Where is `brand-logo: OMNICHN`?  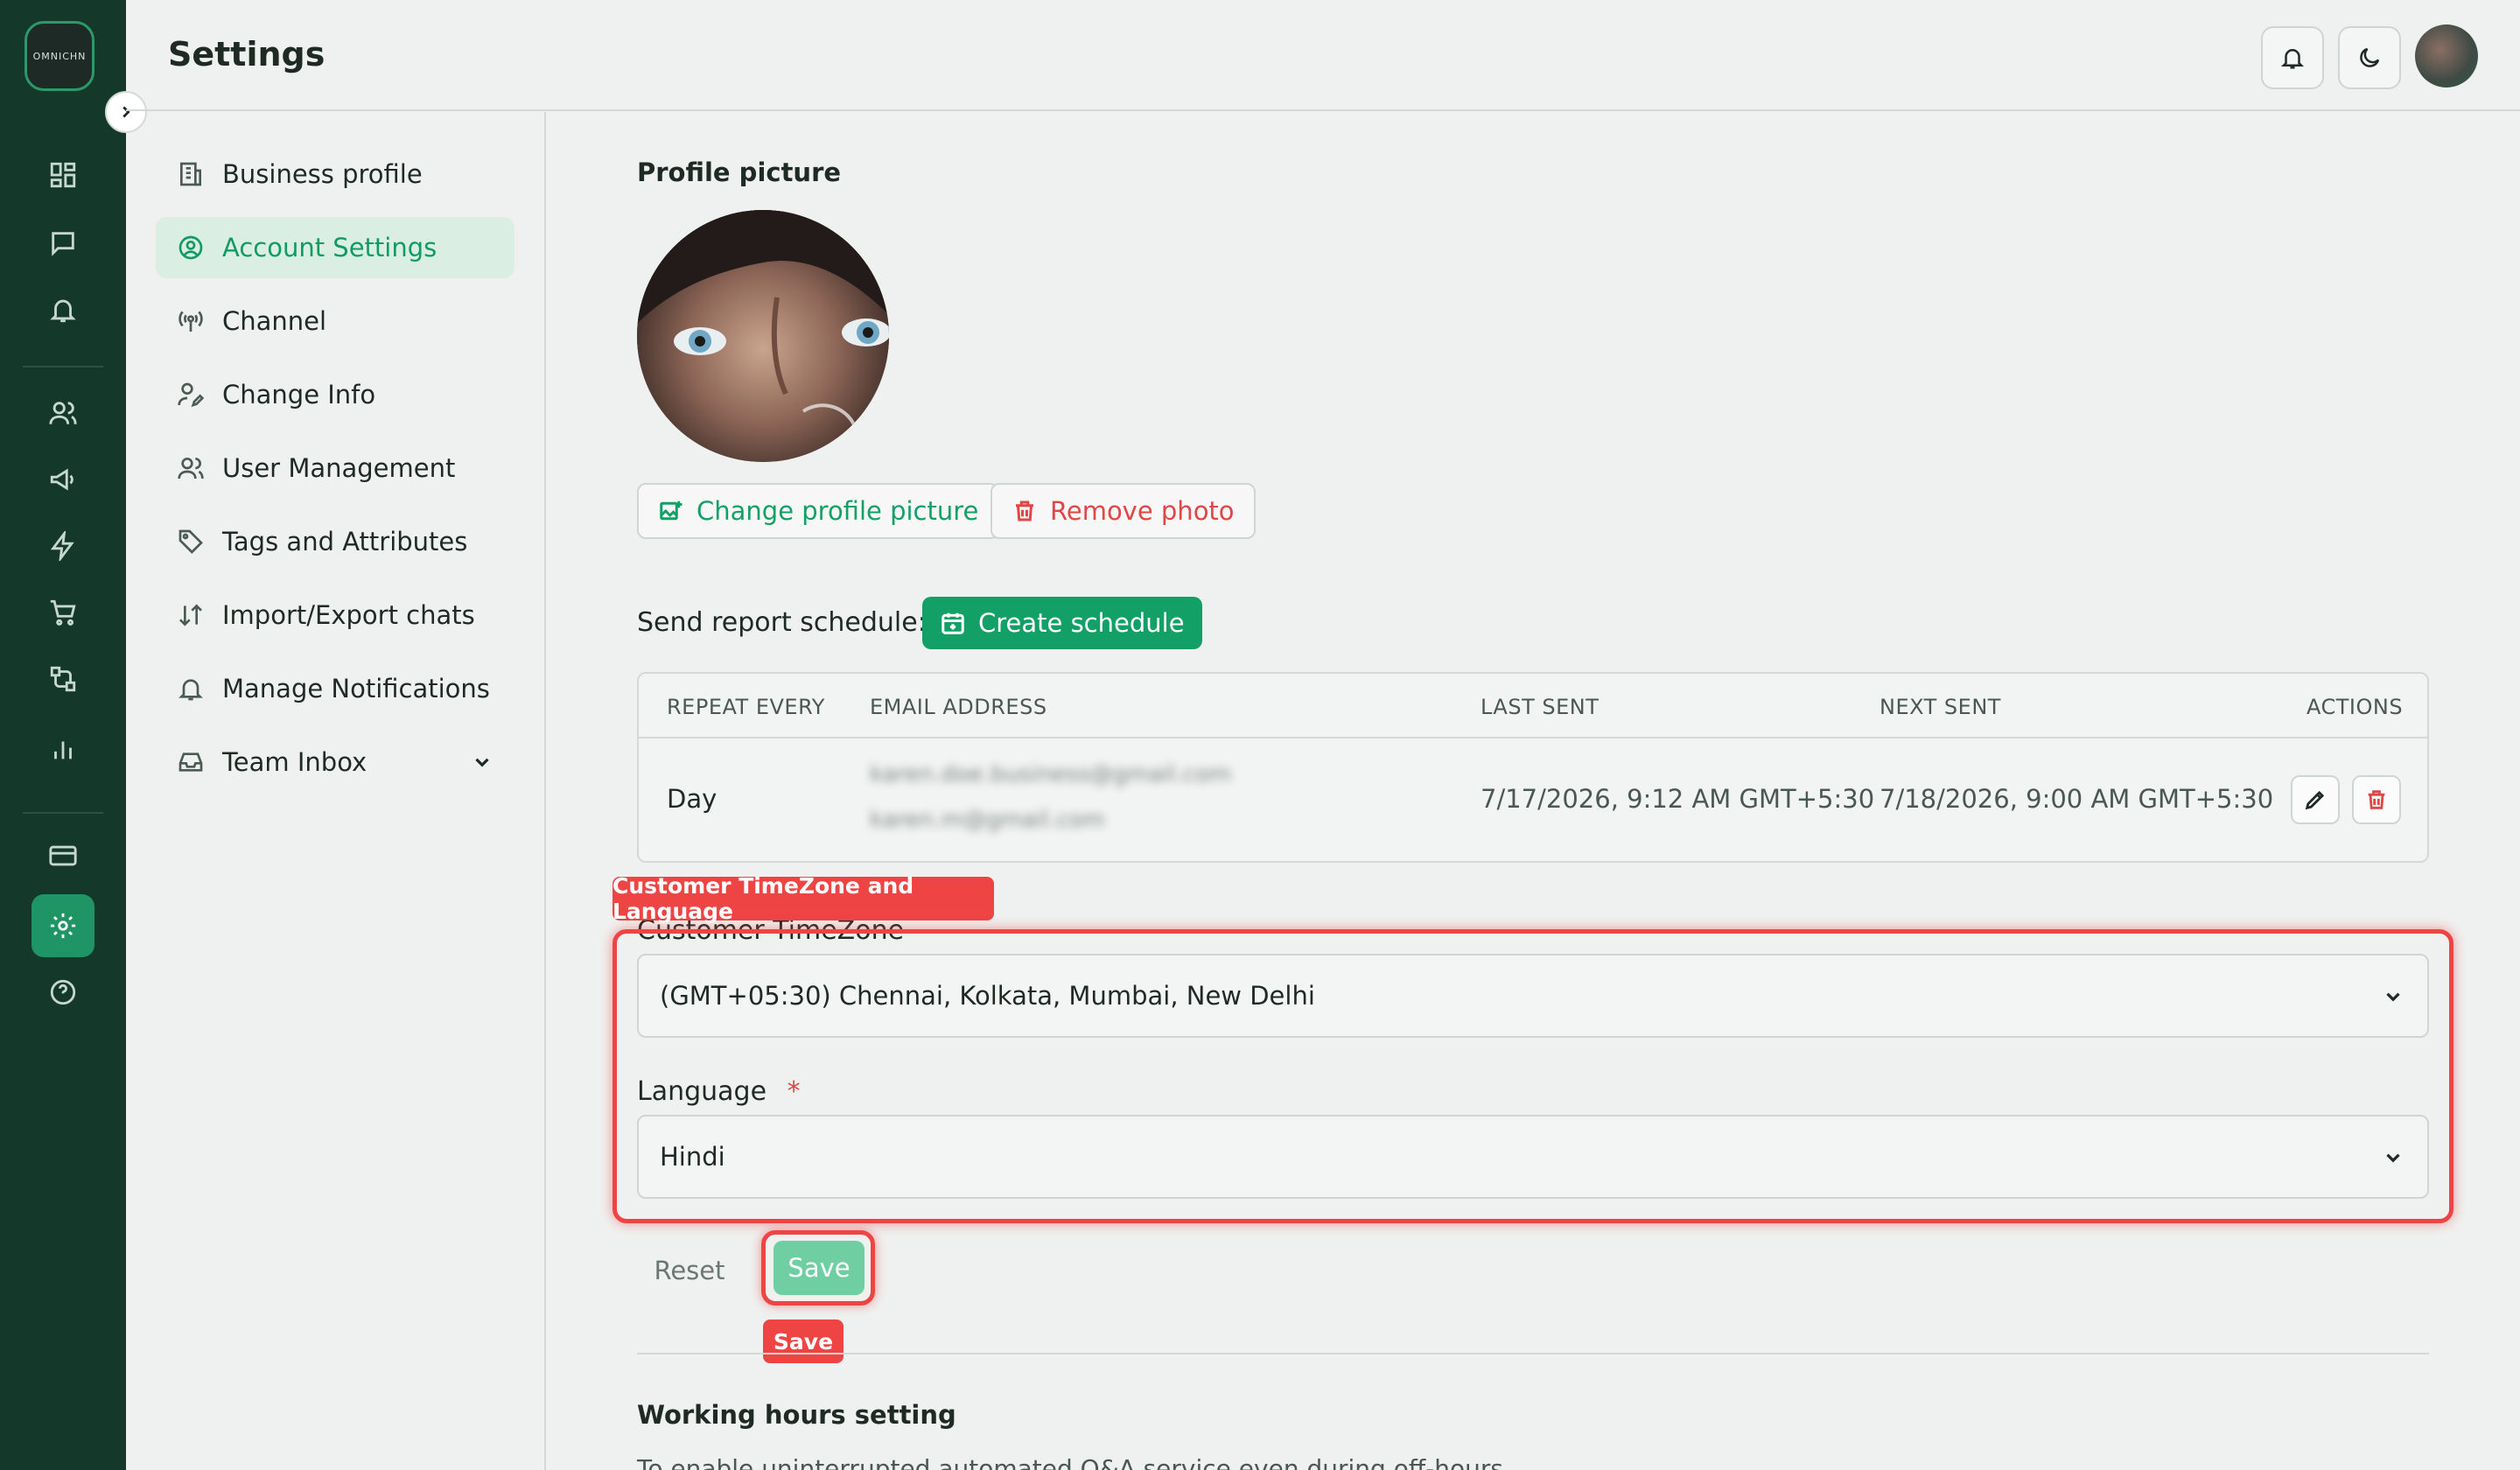 brand-logo: OMNICHN is located at coordinates (59, 56).